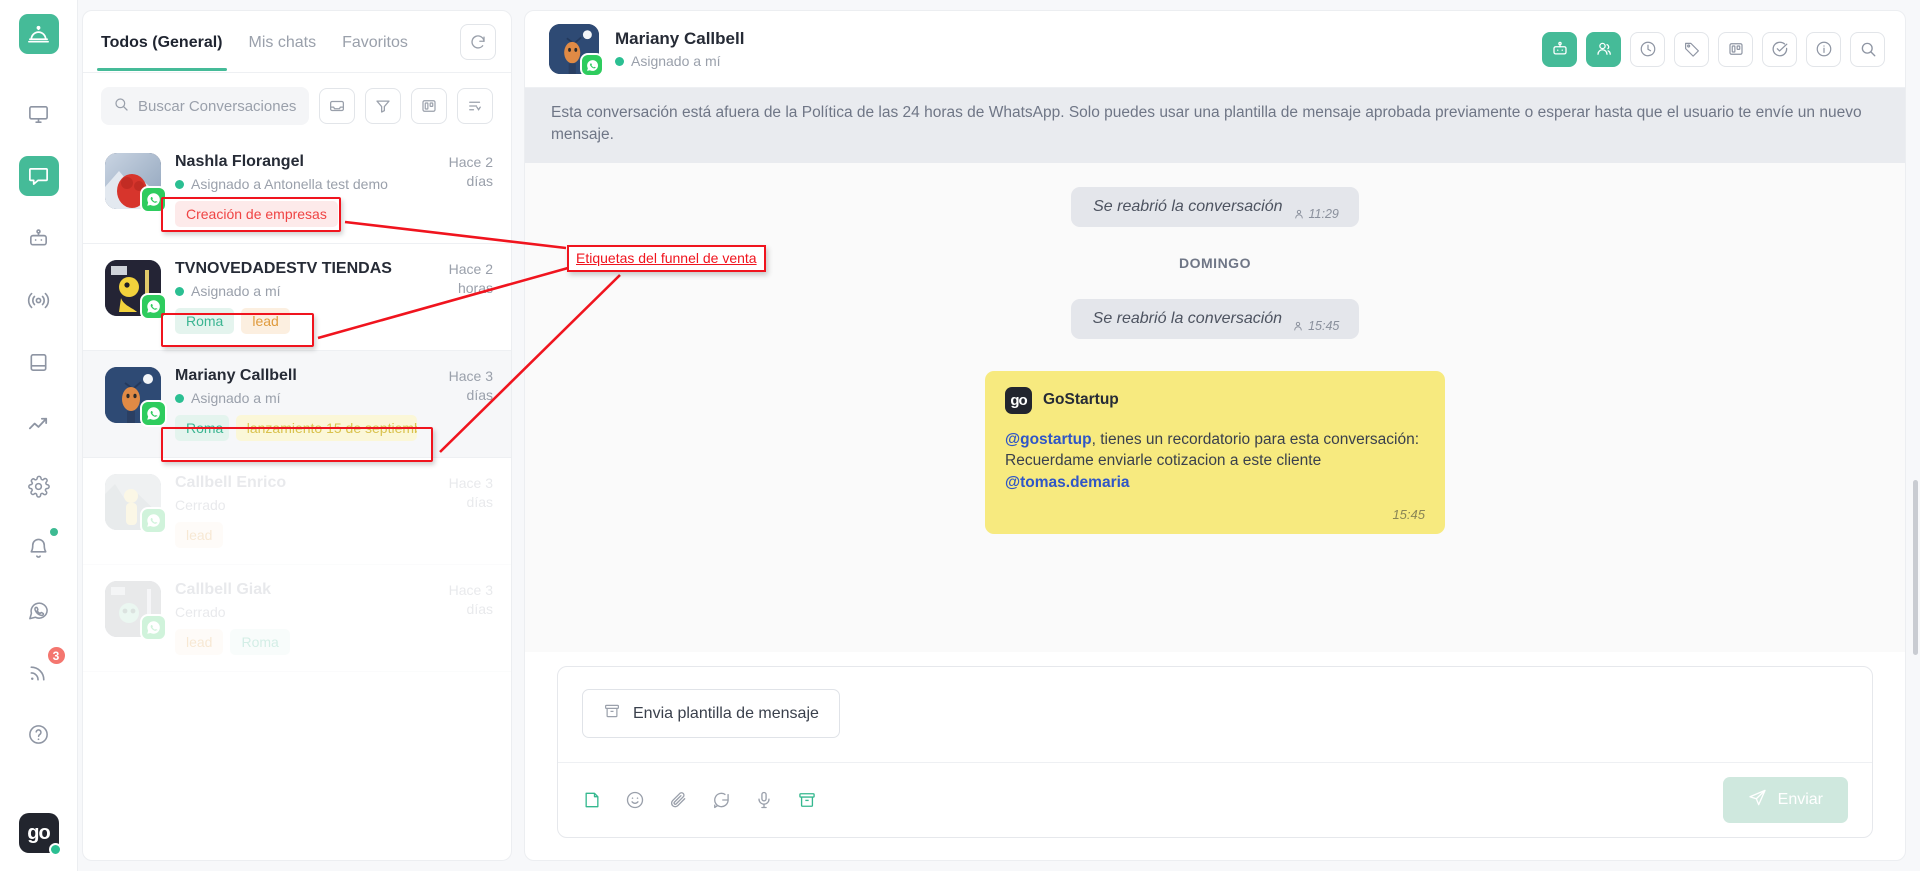 Image resolution: width=1920 pixels, height=871 pixels. Describe the element at coordinates (217, 106) in the screenshot. I see `search-input` at that location.